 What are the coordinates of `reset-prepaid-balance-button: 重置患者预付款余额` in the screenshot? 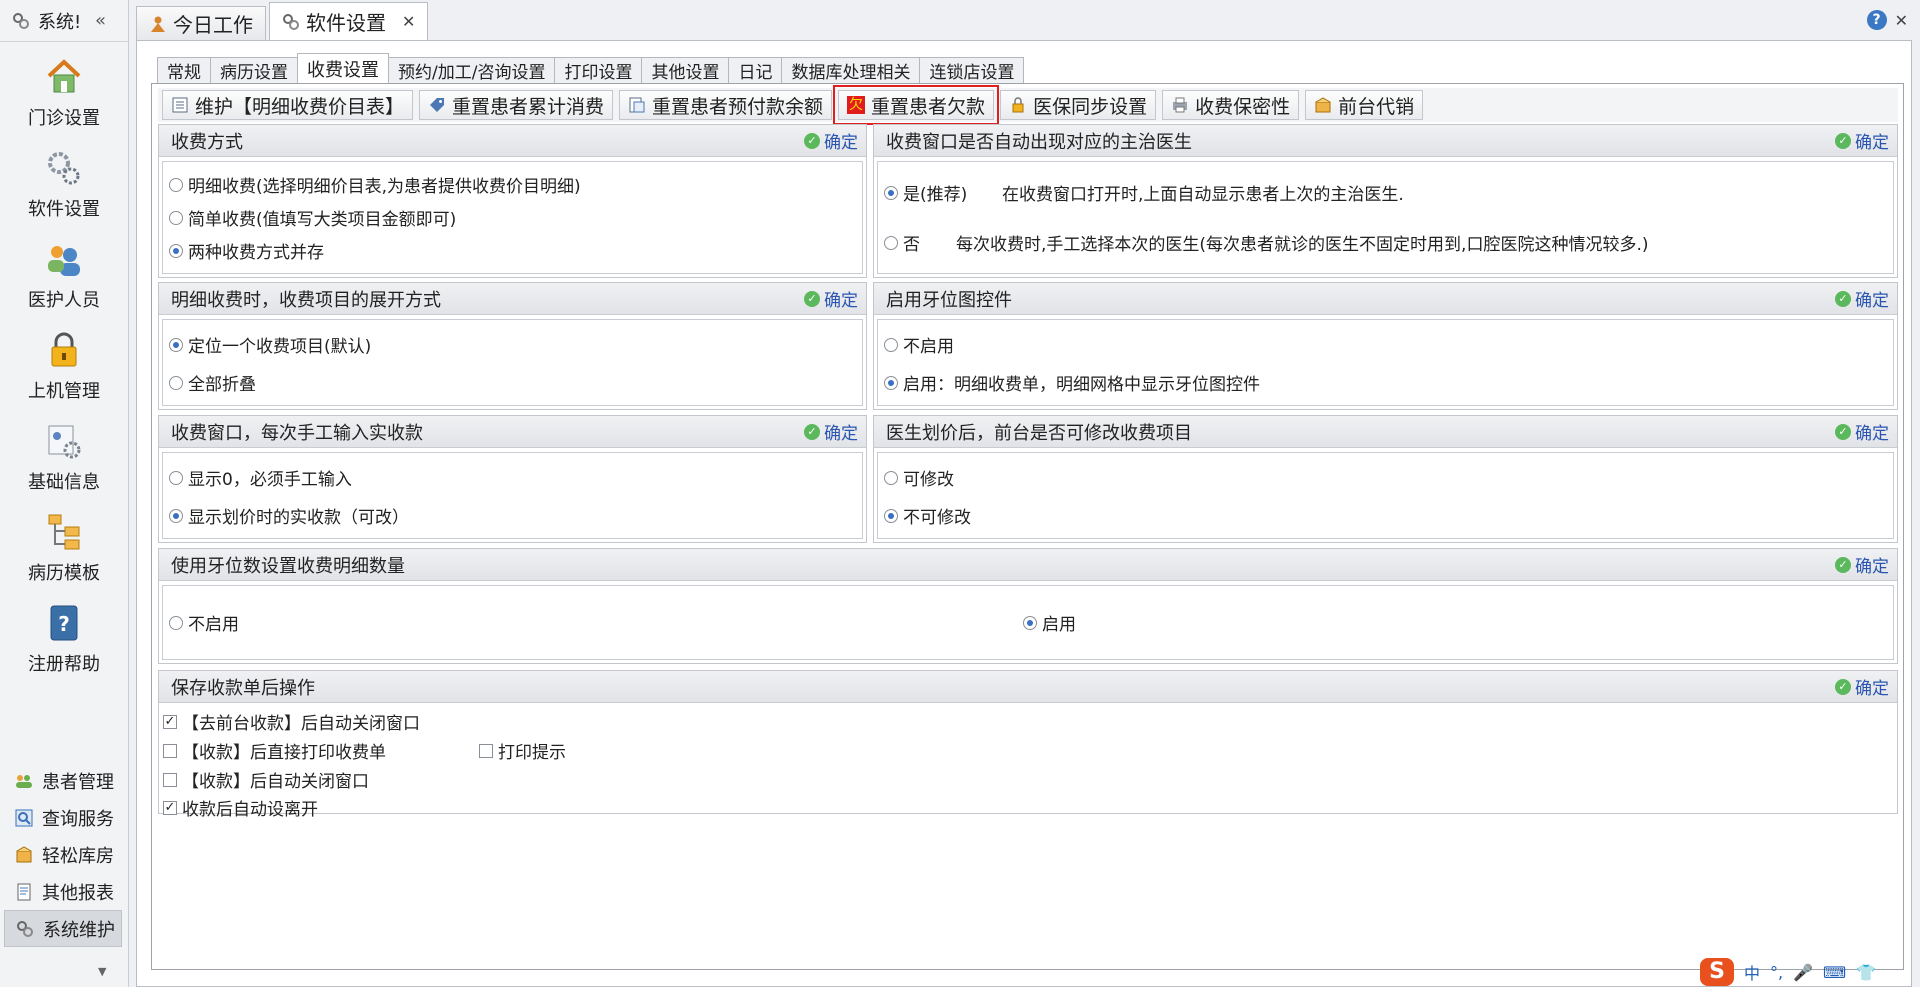 It's located at (726, 105).